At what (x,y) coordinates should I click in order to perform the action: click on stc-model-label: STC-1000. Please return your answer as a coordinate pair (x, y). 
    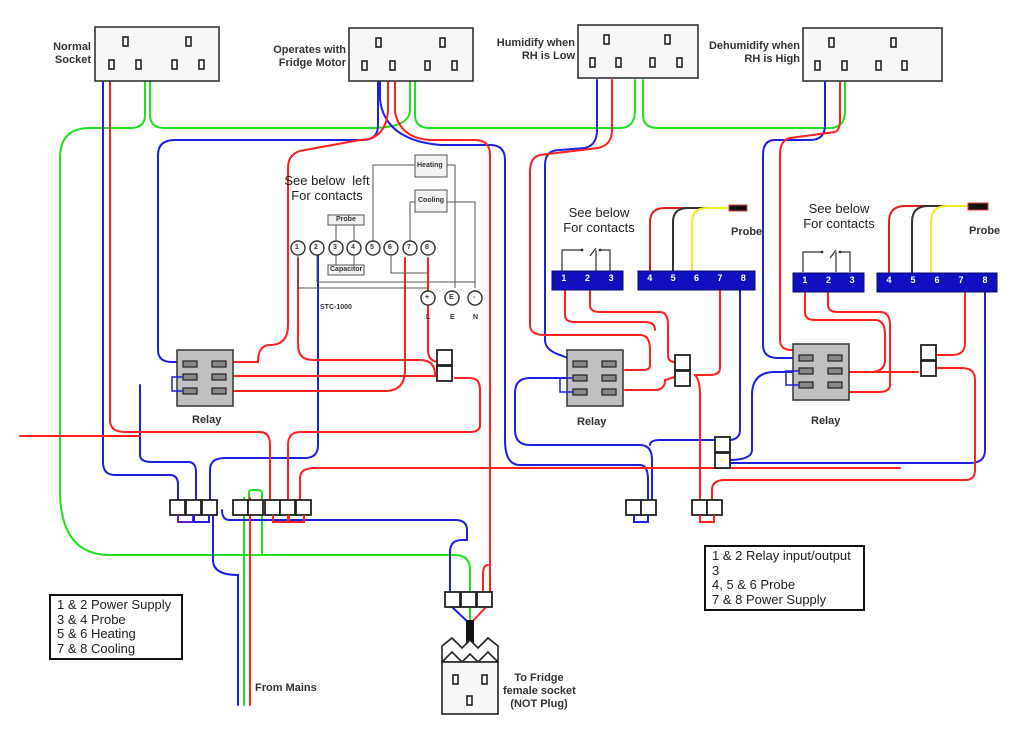
    Looking at the image, I should click on (336, 307).